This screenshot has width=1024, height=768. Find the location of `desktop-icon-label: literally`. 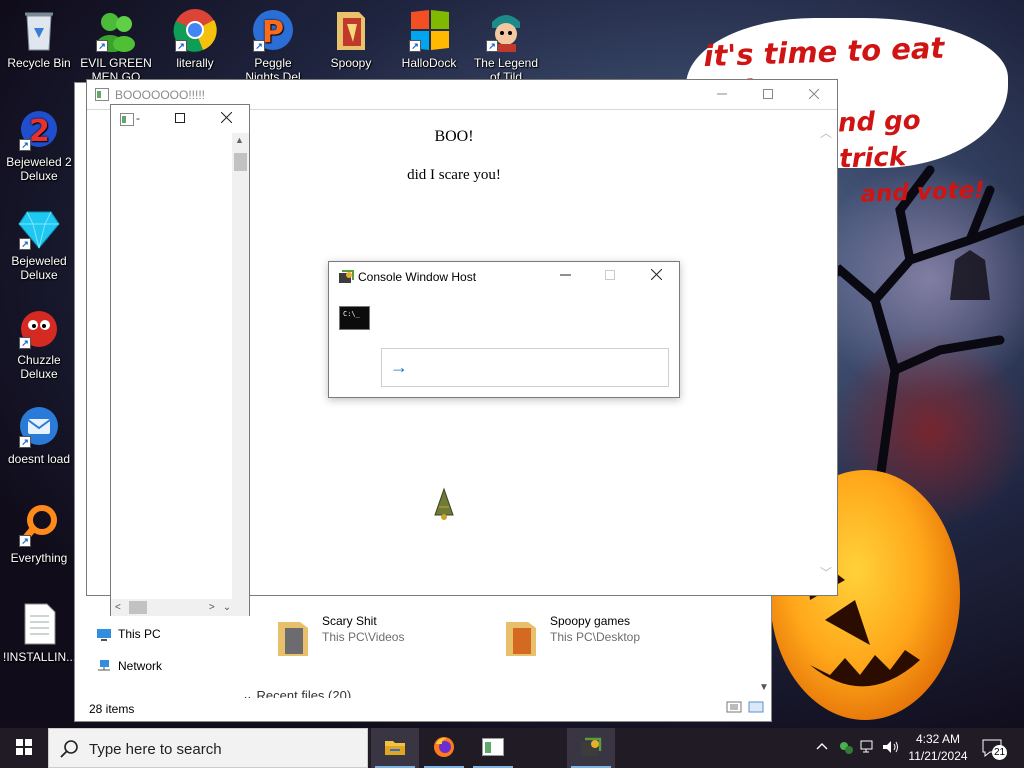

desktop-icon-label: literally is located at coordinates (195, 63).